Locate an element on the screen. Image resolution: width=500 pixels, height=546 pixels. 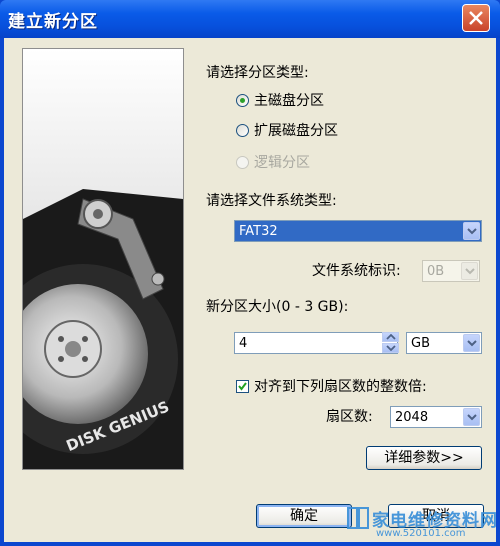
size-spin-up is located at coordinates (390, 337).